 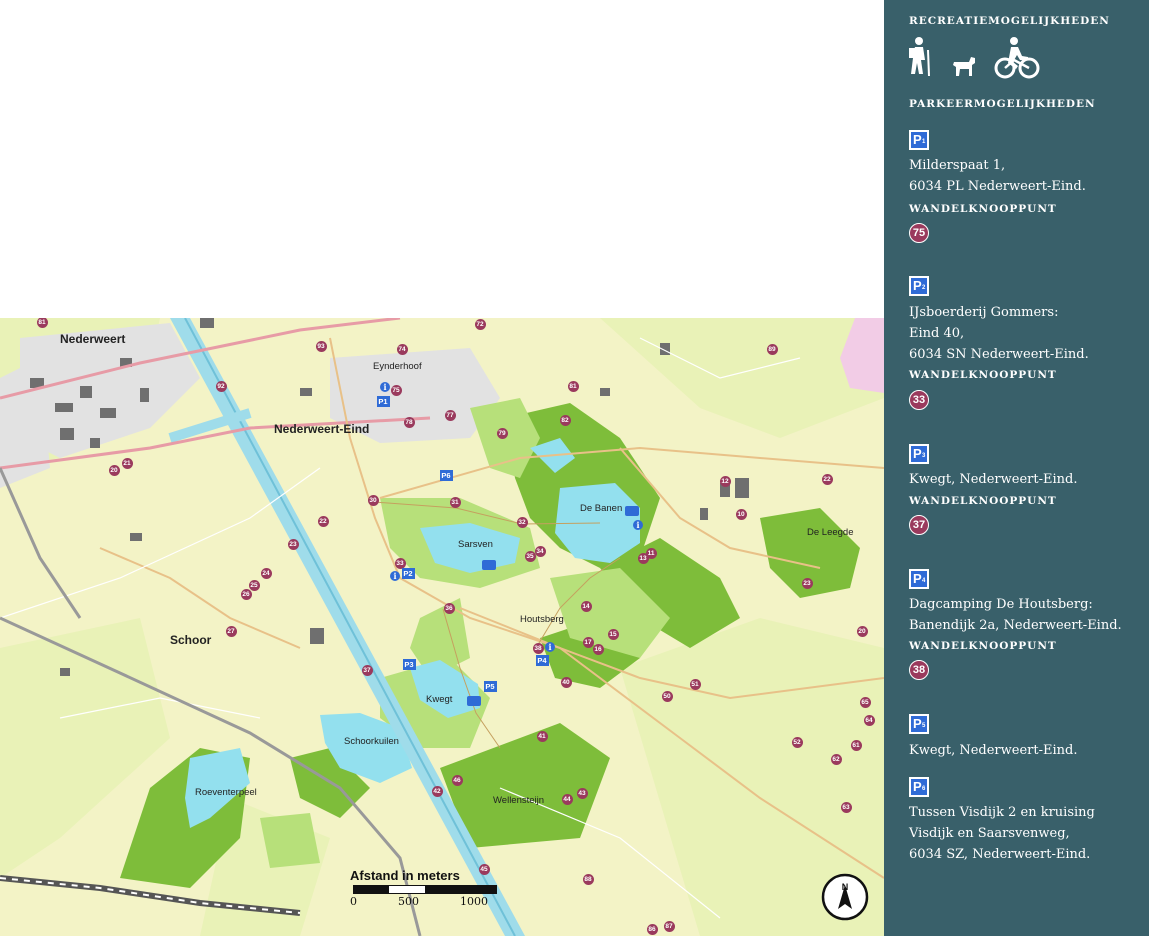 What do you see at coordinates (836, 759) in the screenshot?
I see `walking-node: 62` at bounding box center [836, 759].